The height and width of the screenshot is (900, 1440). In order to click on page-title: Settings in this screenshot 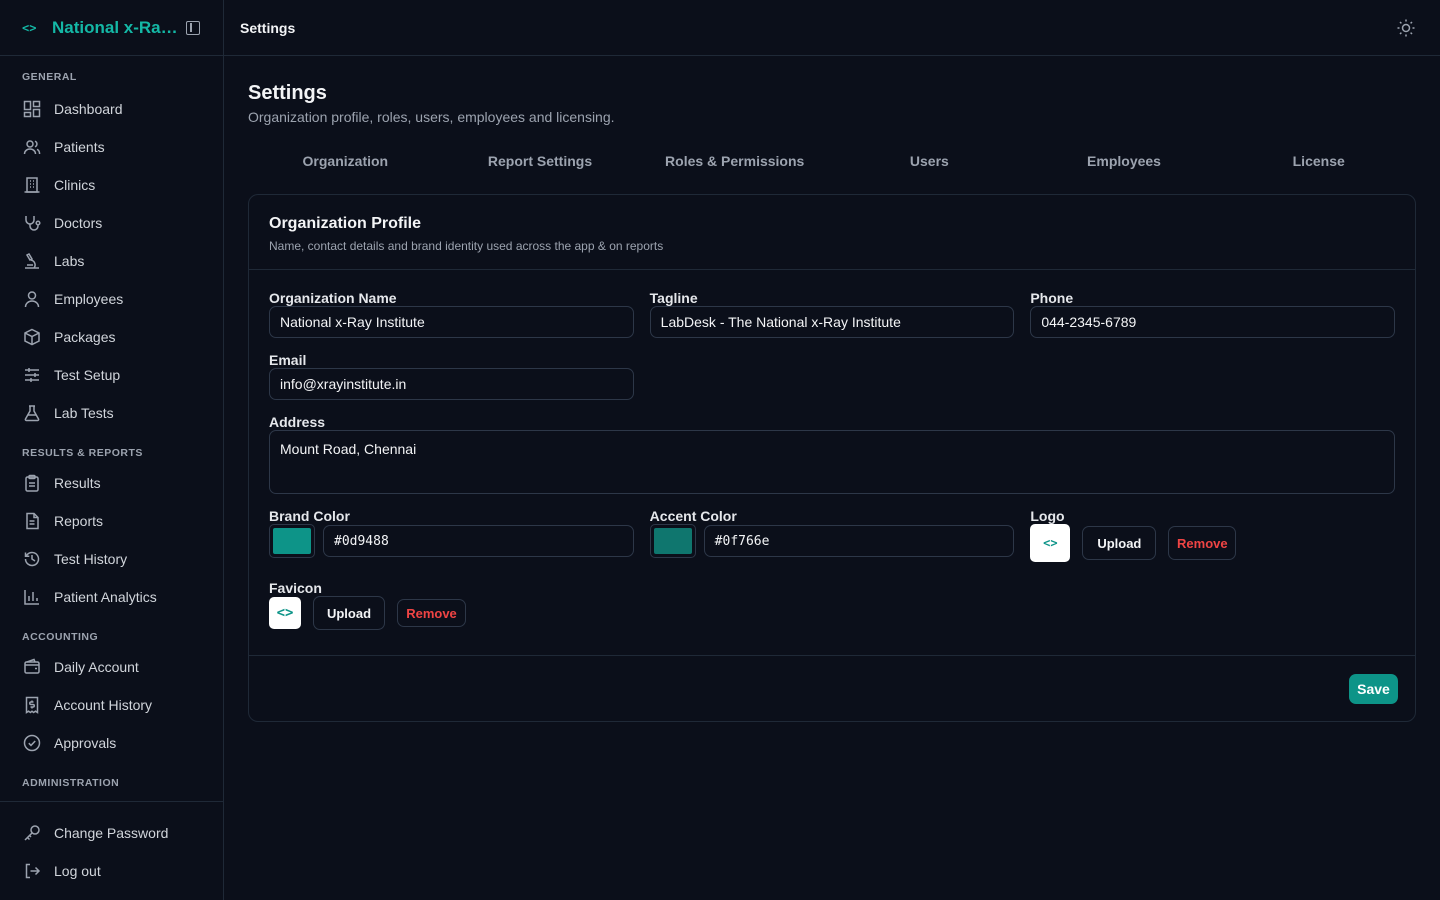, I will do `click(287, 93)`.